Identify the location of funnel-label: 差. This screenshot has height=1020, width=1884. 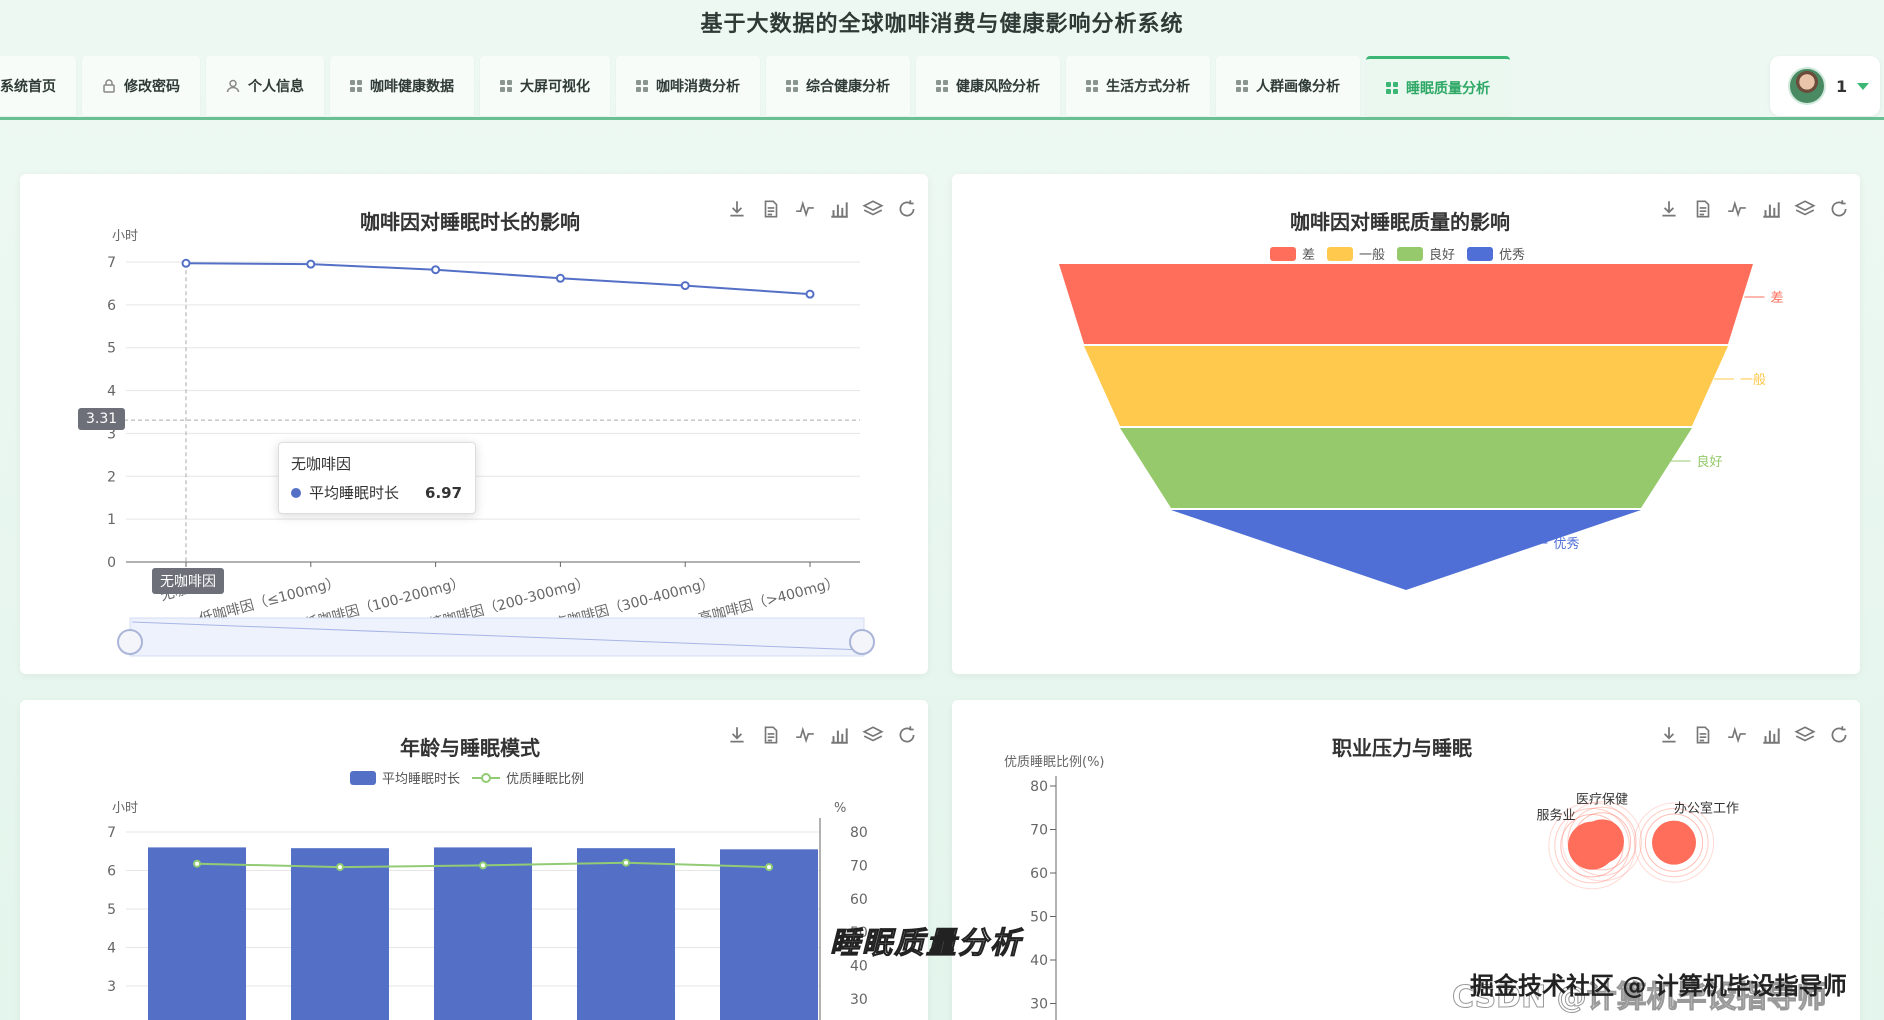
(1777, 298).